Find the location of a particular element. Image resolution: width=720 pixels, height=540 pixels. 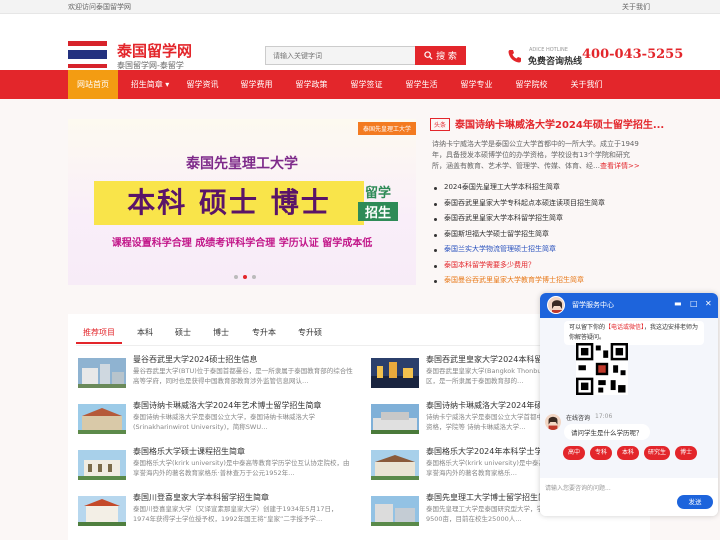

about-link: 关于我们 is located at coordinates (636, 7).